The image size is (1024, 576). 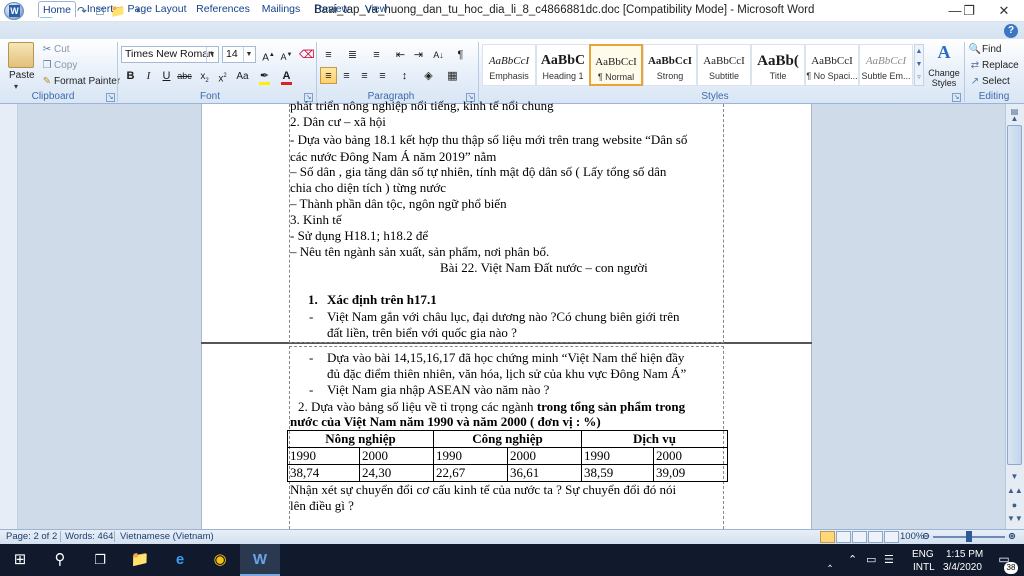 What do you see at coordinates (110, 97) in the screenshot?
I see `clipboard-launcher-icon: ↘` at bounding box center [110, 97].